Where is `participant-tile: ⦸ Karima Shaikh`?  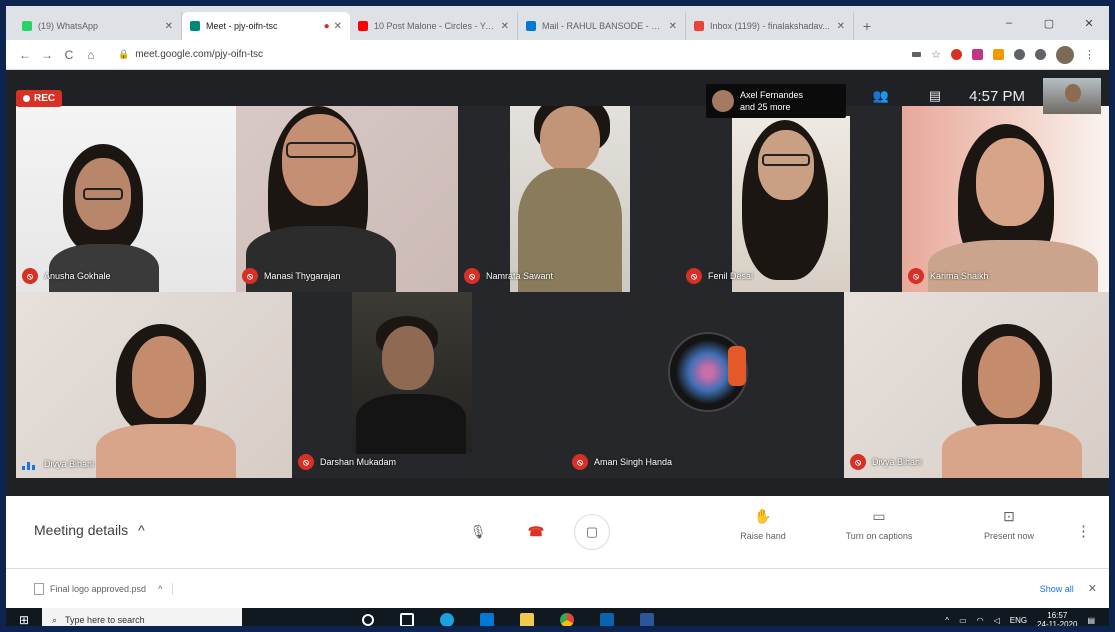 participant-tile: ⦸ Karima Shaikh is located at coordinates (1005, 199).